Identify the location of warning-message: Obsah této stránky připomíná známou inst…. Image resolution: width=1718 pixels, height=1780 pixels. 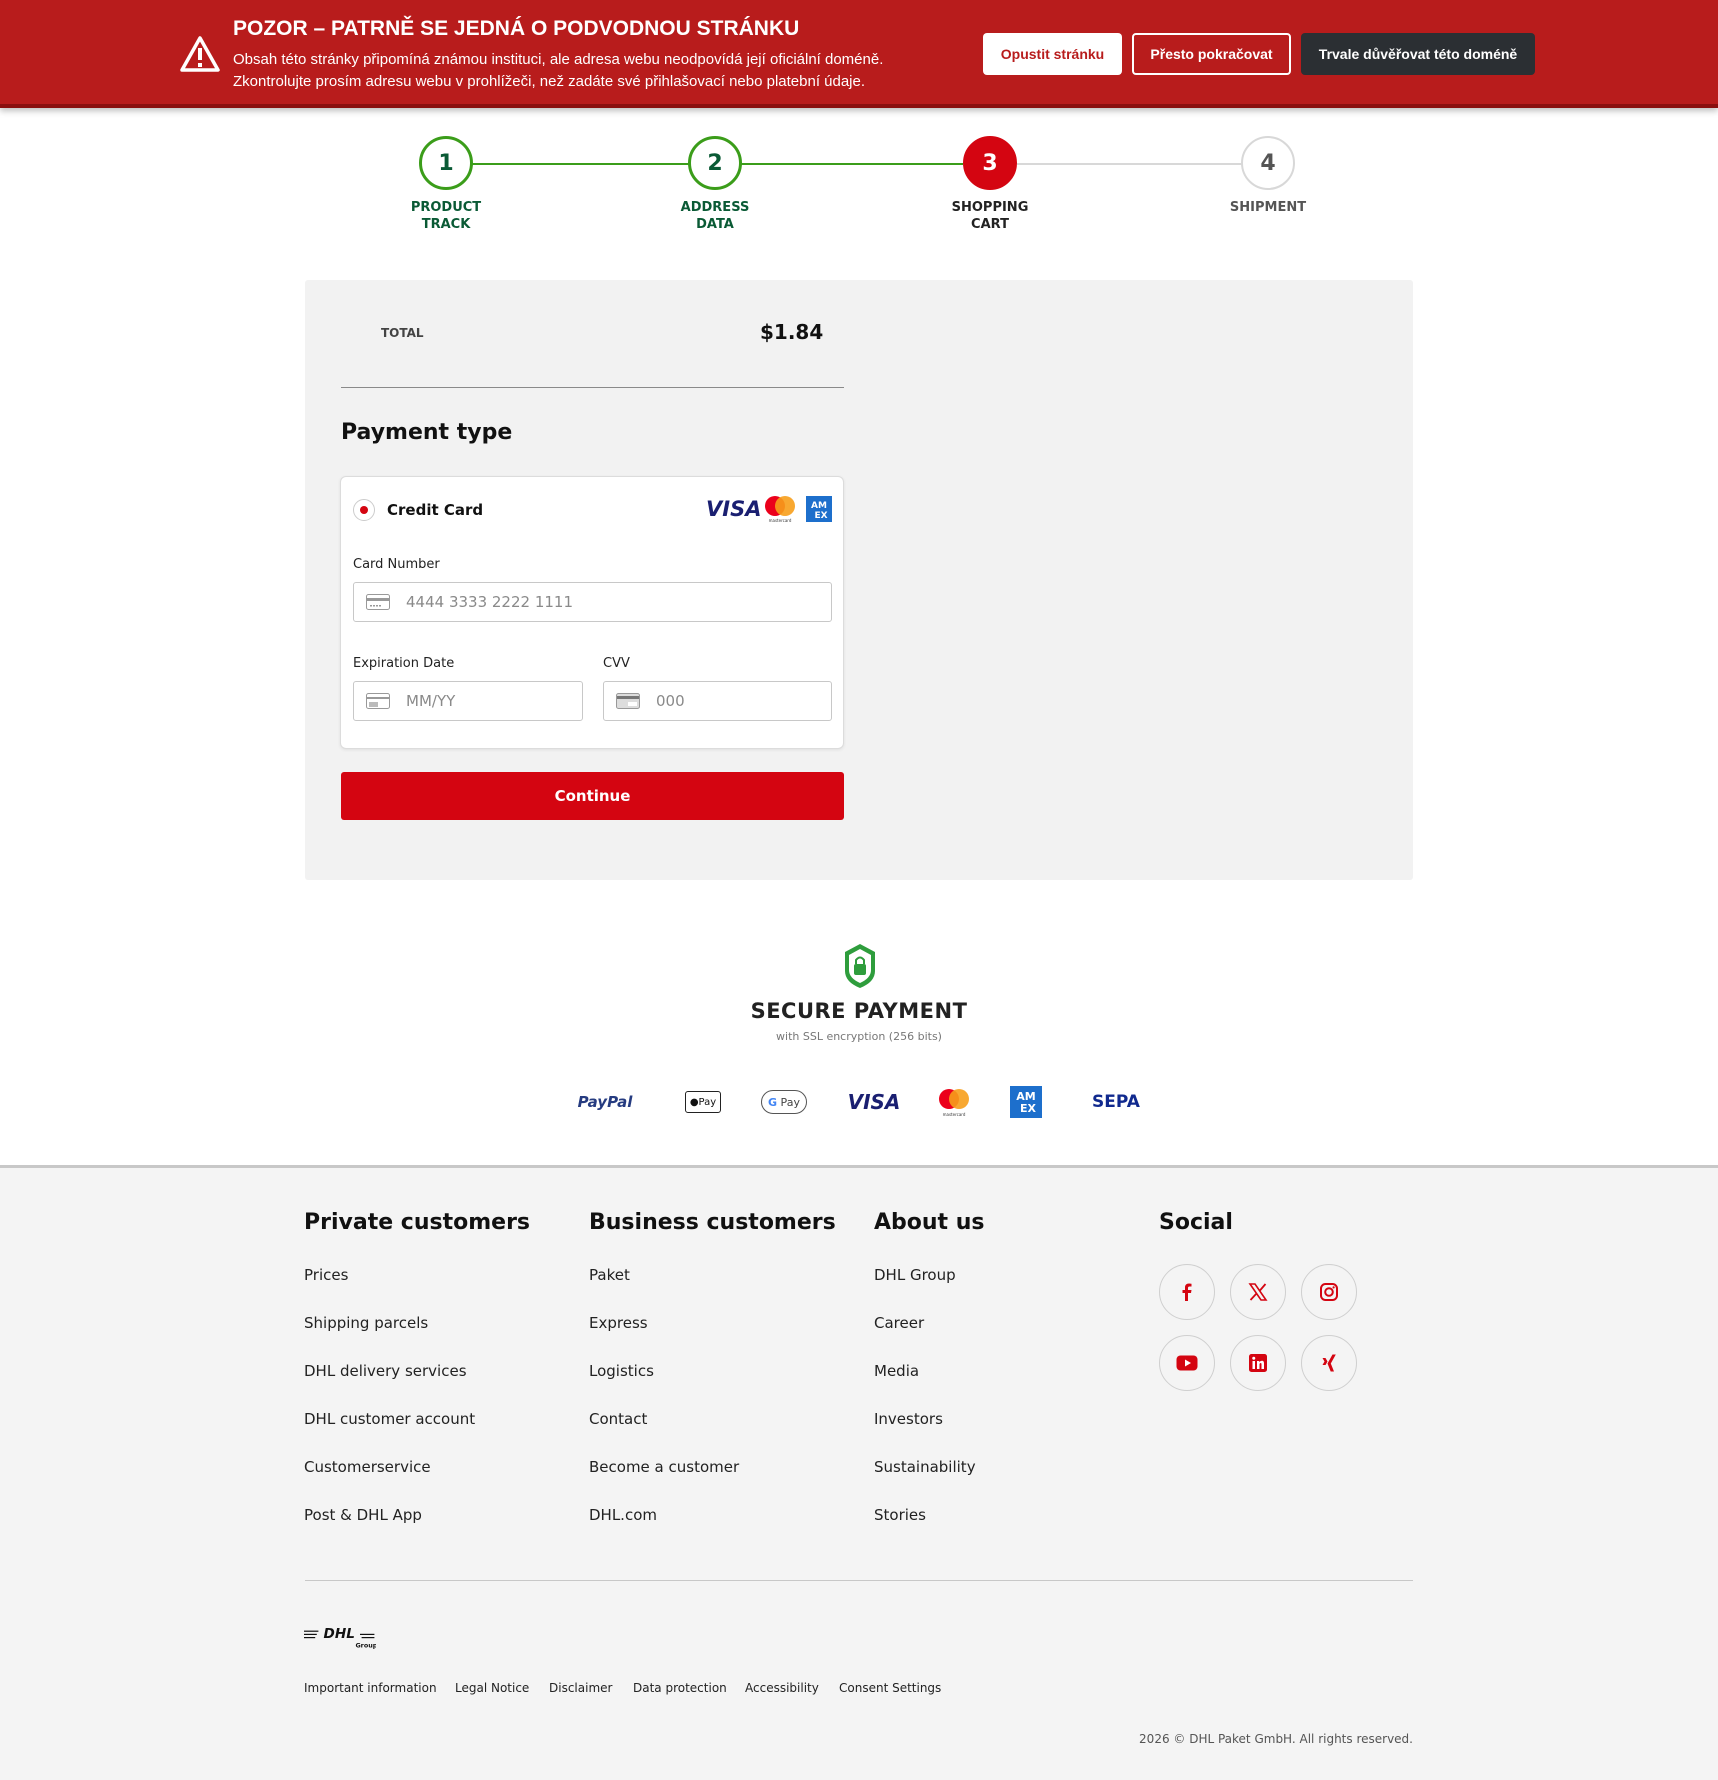
(558, 71).